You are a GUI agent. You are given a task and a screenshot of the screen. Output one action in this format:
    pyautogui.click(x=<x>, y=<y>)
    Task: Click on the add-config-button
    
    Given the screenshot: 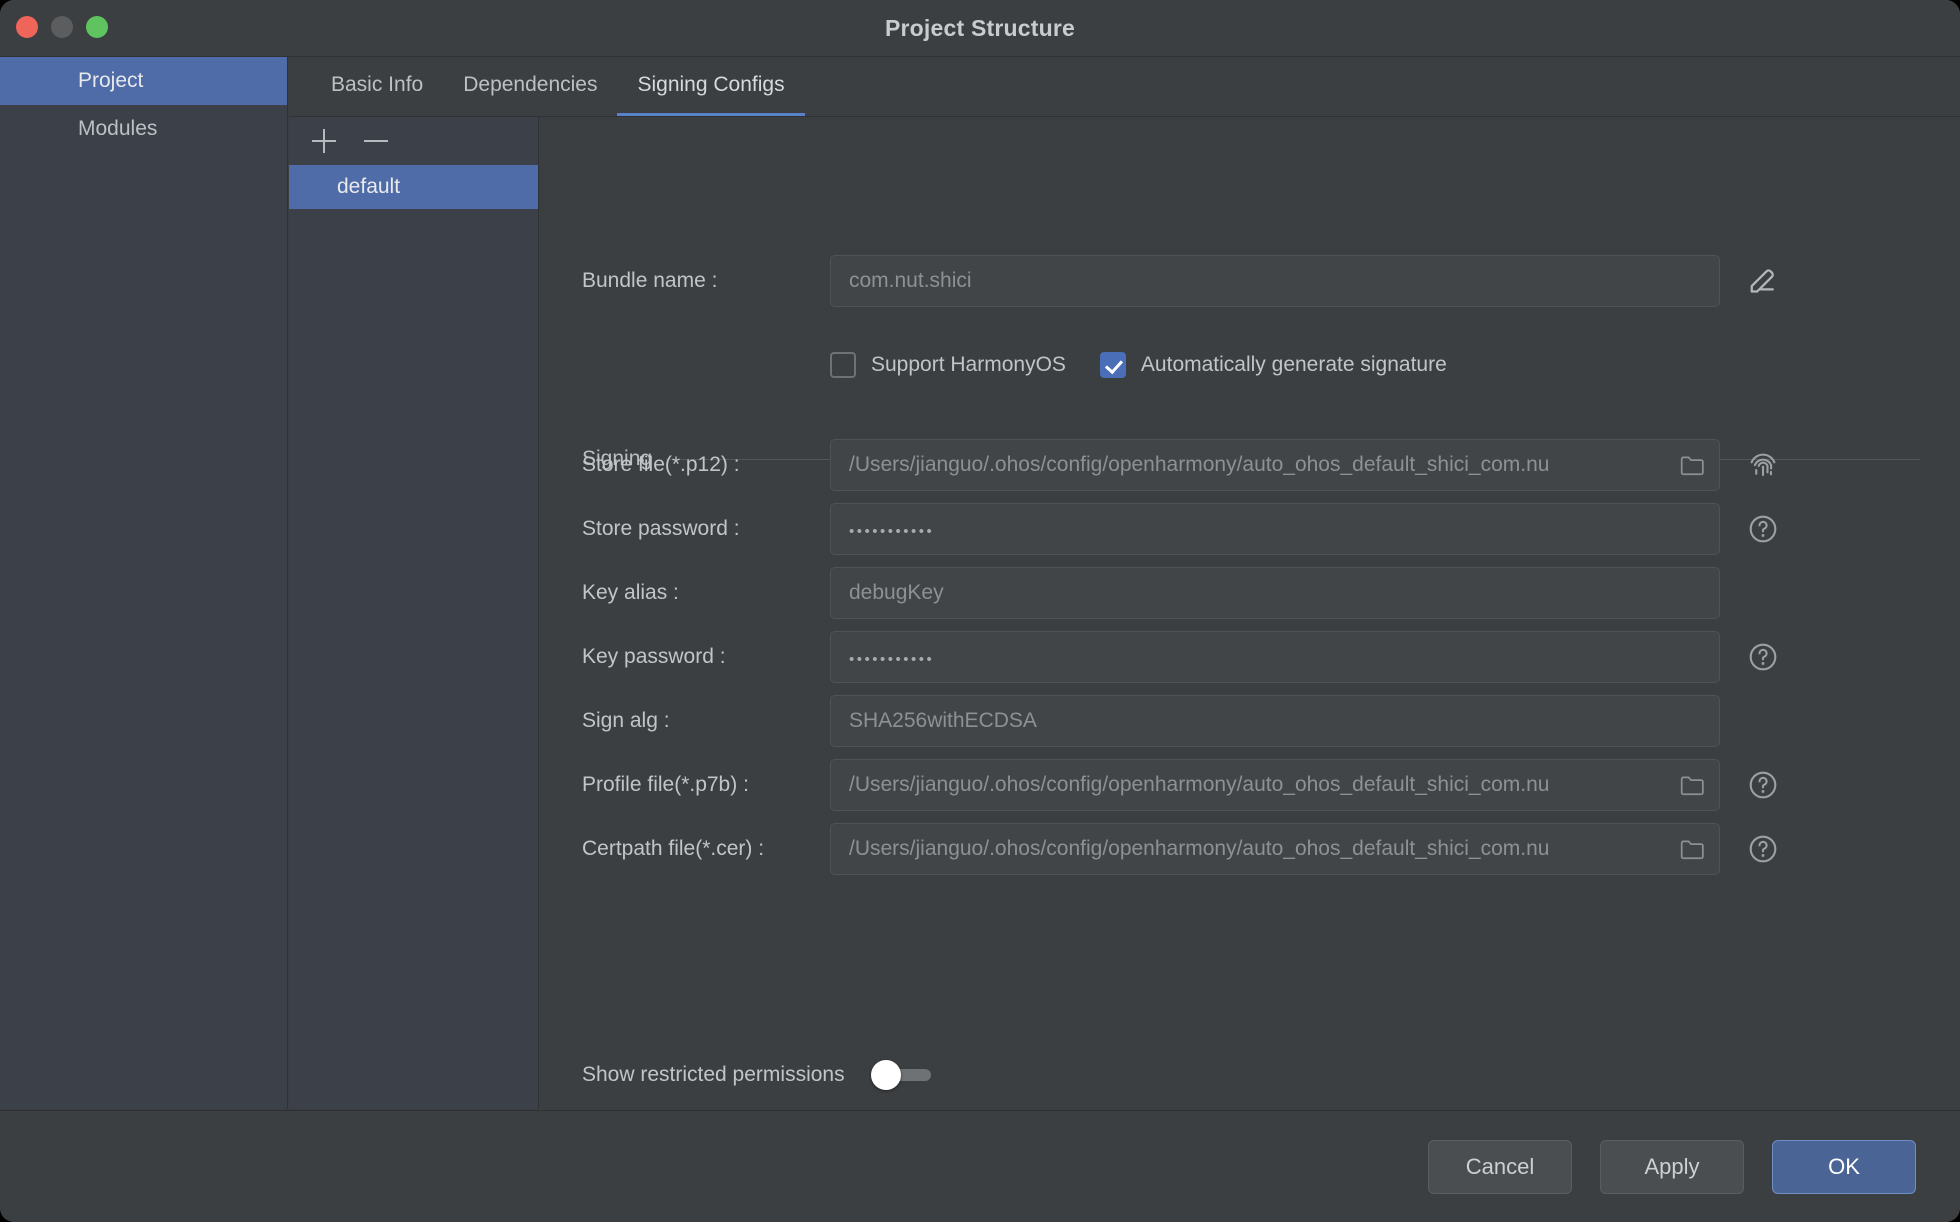 What is the action you would take?
    pyautogui.click(x=324, y=141)
    